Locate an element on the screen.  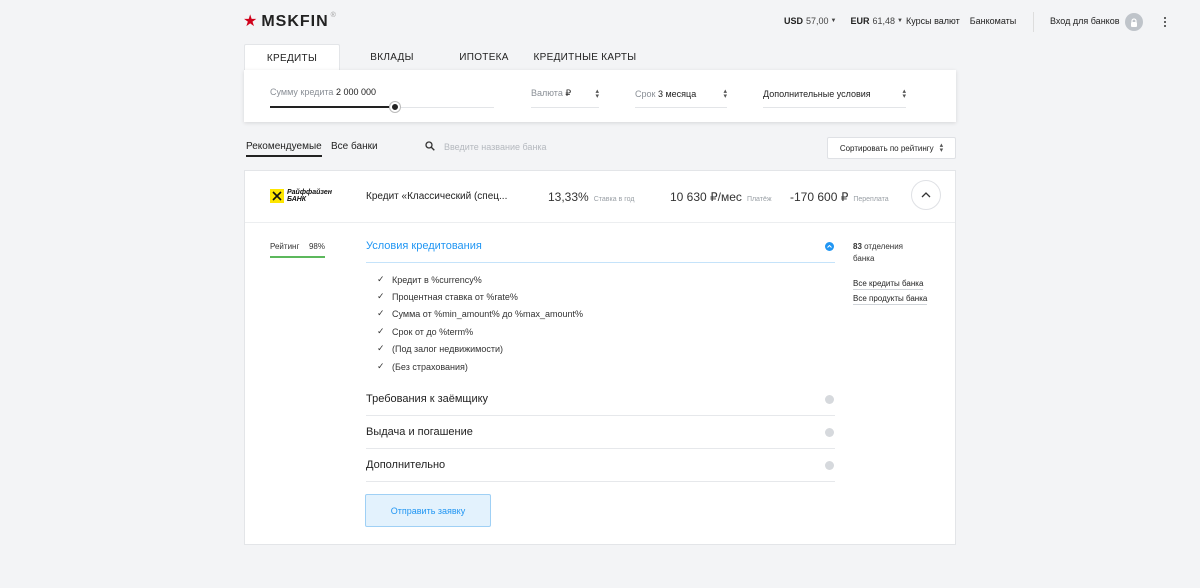
condition-item: ✓ (Без страхования) is located at coordinates (422, 366).